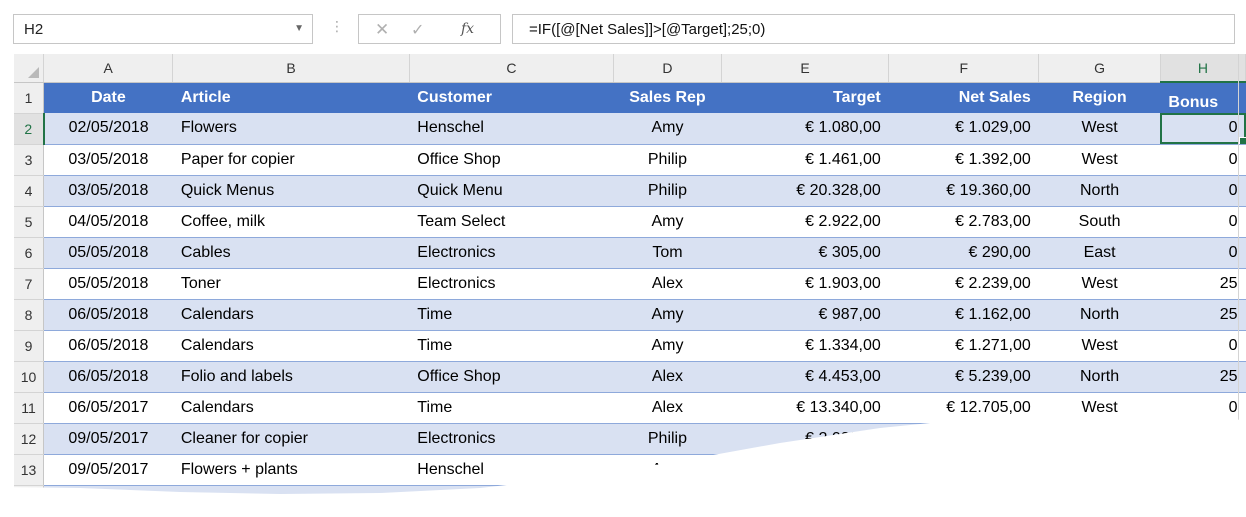 This screenshot has width=1246, height=517. I want to click on cell-target: € 305,00, so click(805, 253).